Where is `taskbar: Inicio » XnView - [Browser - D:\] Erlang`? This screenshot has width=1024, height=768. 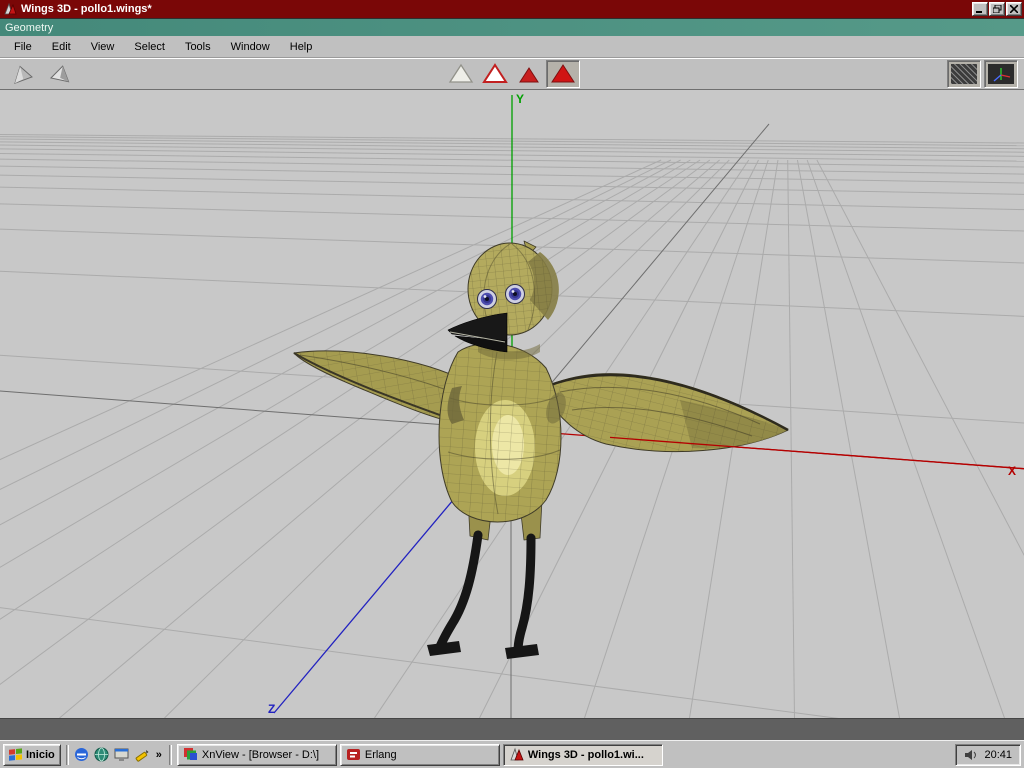 taskbar: Inicio » XnView - [Browser - D:\] Erlang is located at coordinates (512, 754).